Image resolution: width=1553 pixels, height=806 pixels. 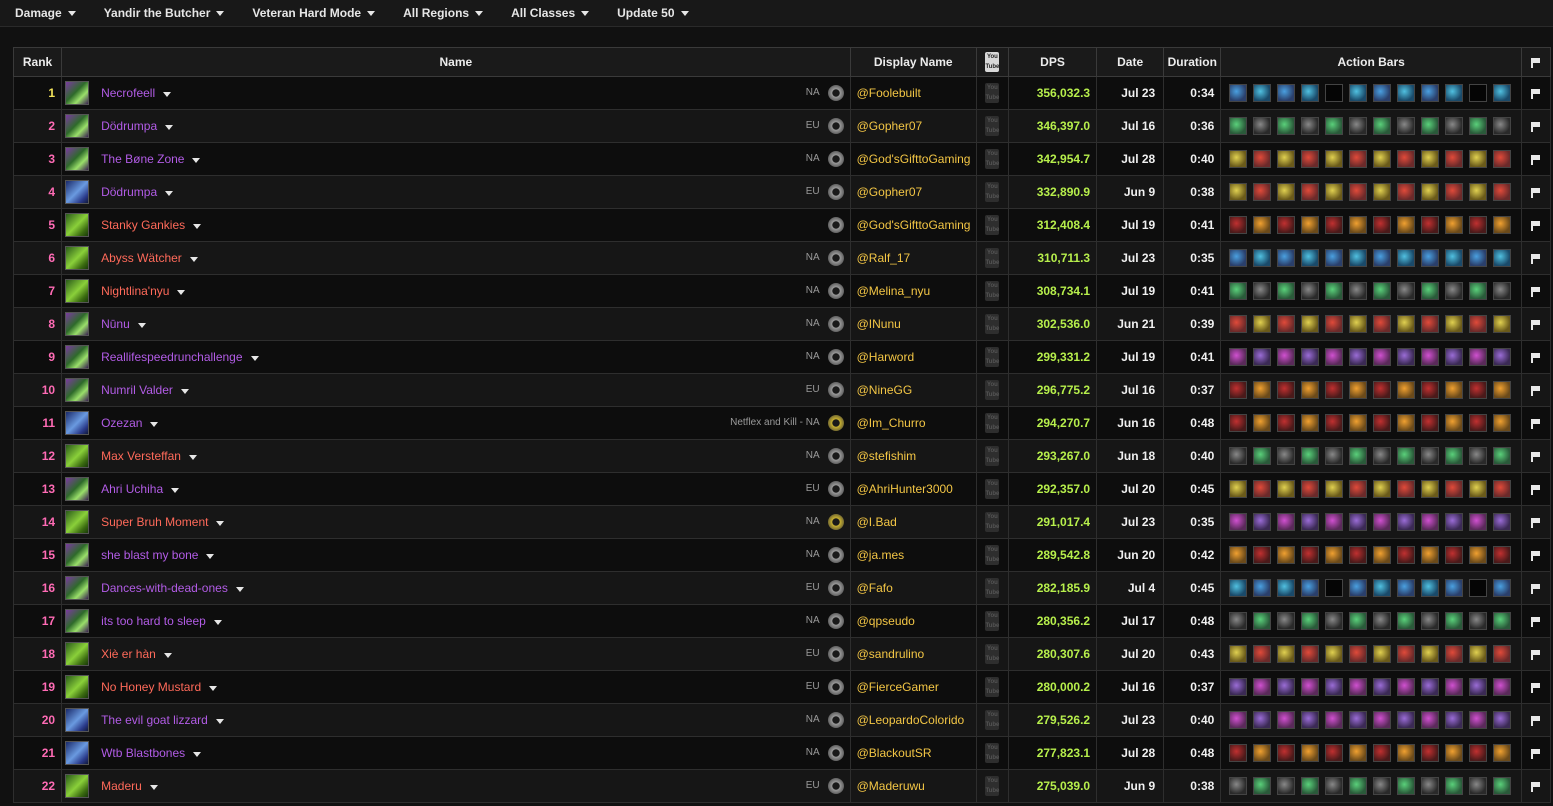 I want to click on column-header-dps: DPS, so click(x=1052, y=62).